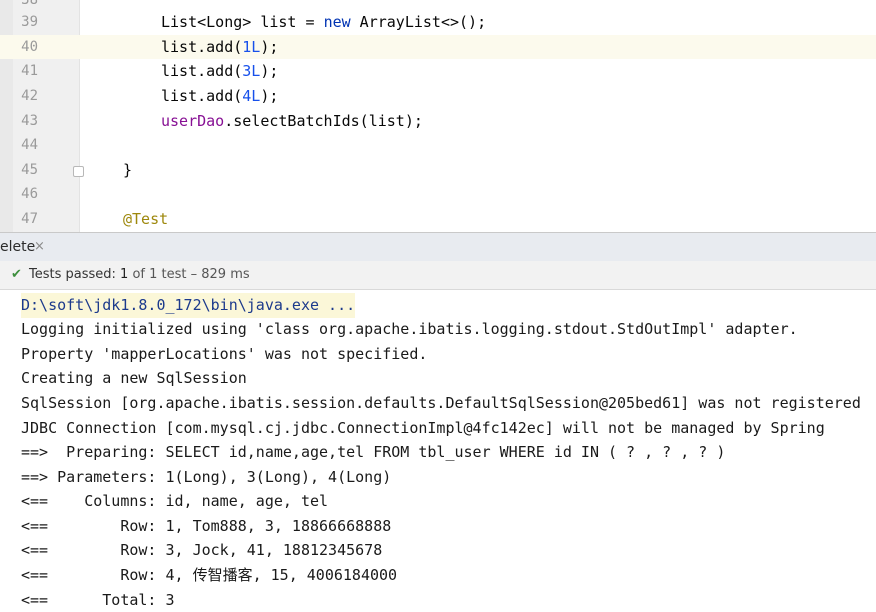 The image size is (876, 612). Describe the element at coordinates (438, 71) in the screenshot. I see `code-line: 41 list.add(3L);` at that location.